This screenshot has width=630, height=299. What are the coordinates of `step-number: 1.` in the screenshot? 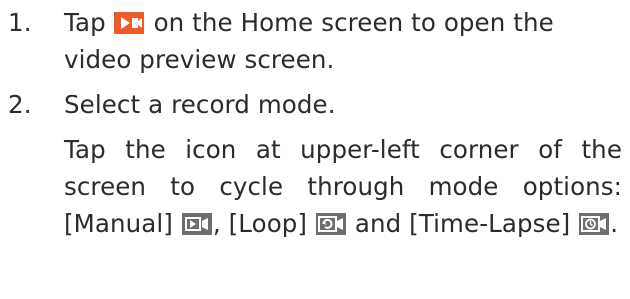 It's located at (20, 22).